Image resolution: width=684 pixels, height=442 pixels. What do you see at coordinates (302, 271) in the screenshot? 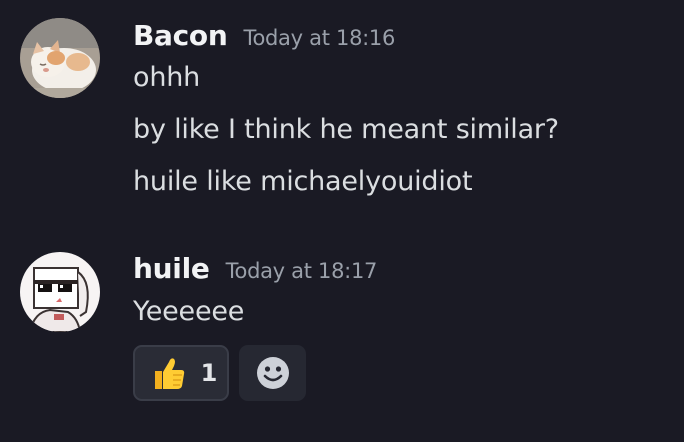
I see `timestamp: Today at 18:17` at bounding box center [302, 271].